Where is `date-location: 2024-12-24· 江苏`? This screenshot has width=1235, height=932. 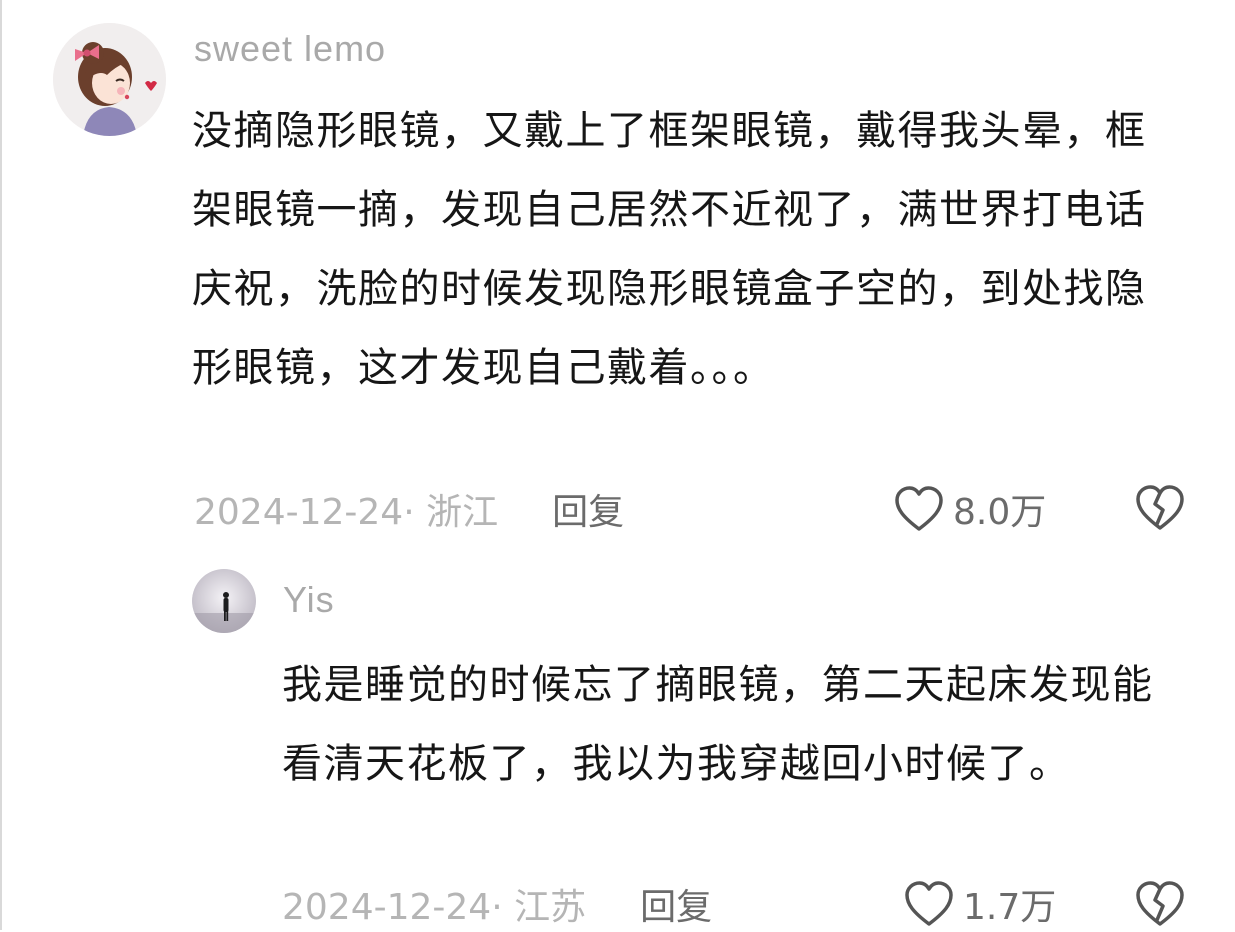 date-location: 2024-12-24· 江苏 is located at coordinates (434, 907).